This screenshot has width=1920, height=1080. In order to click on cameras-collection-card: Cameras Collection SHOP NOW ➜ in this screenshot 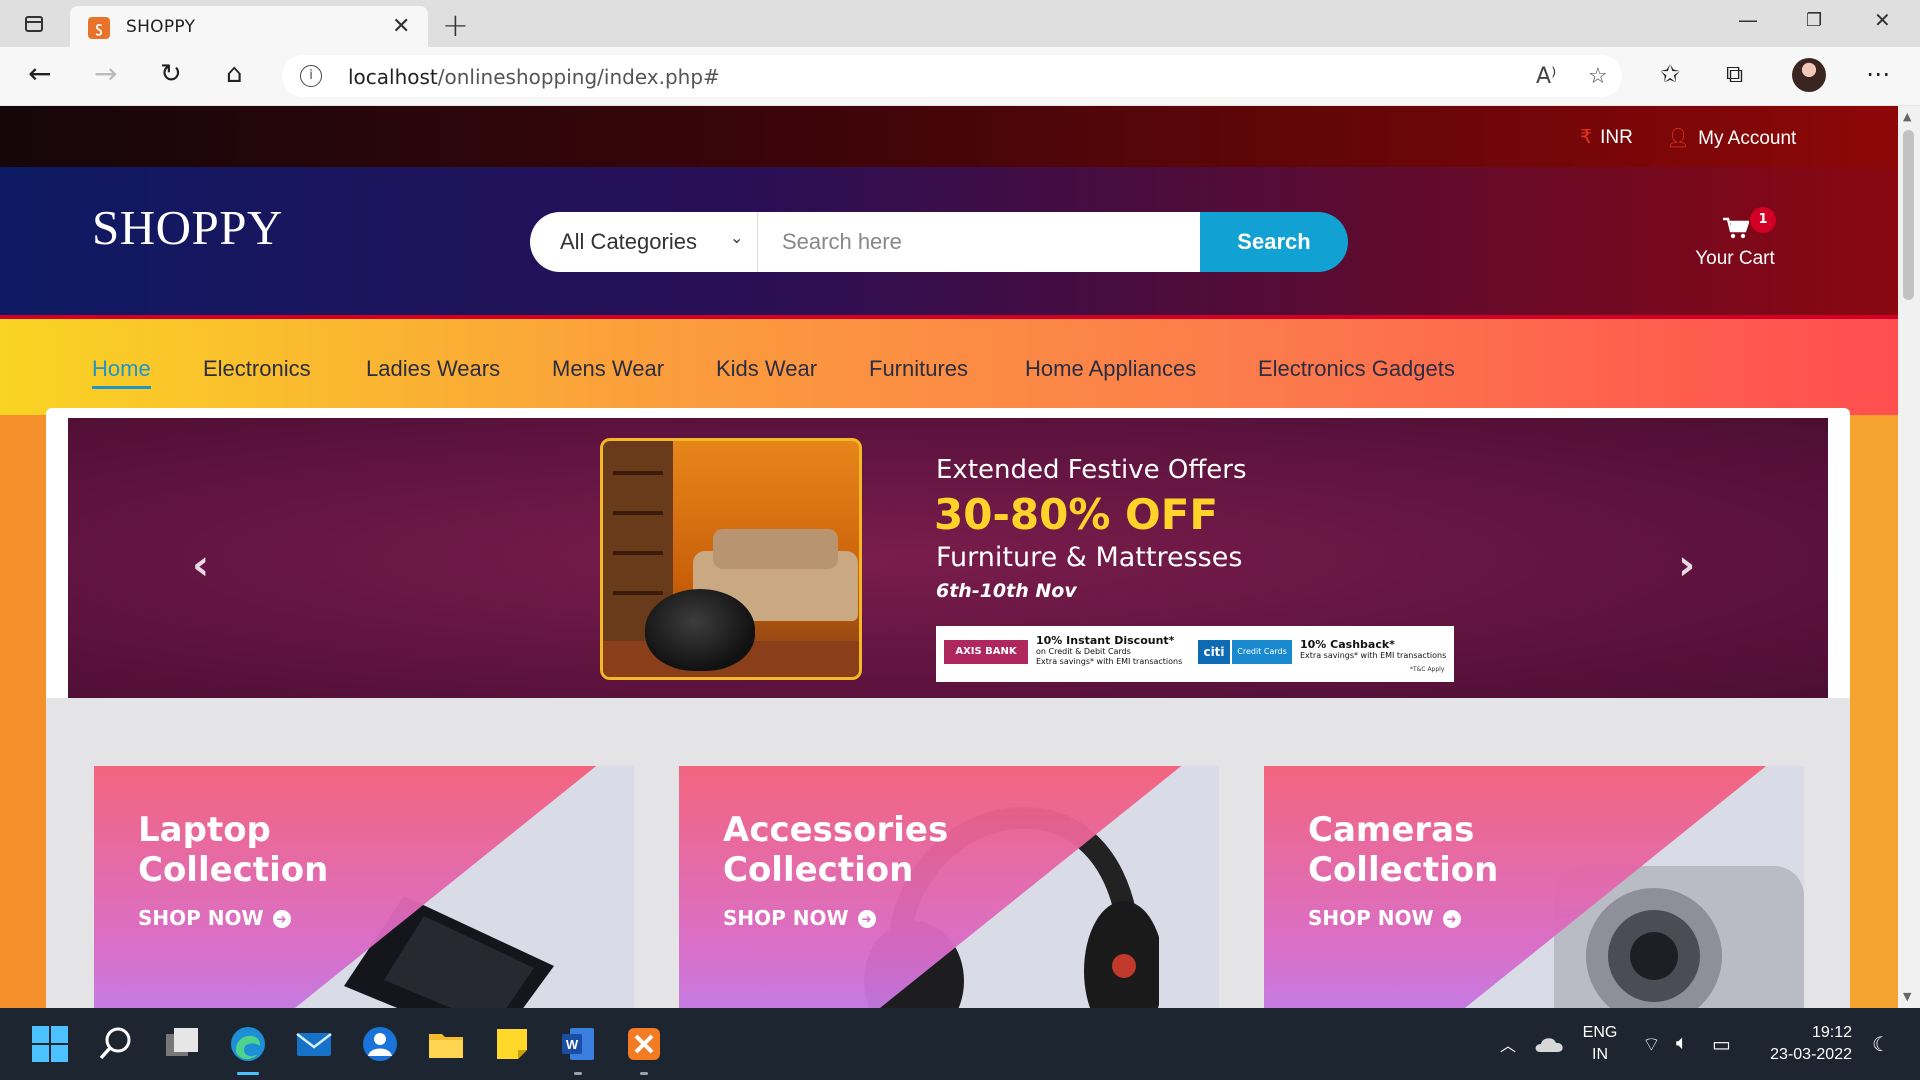, I will do `click(1534, 887)`.